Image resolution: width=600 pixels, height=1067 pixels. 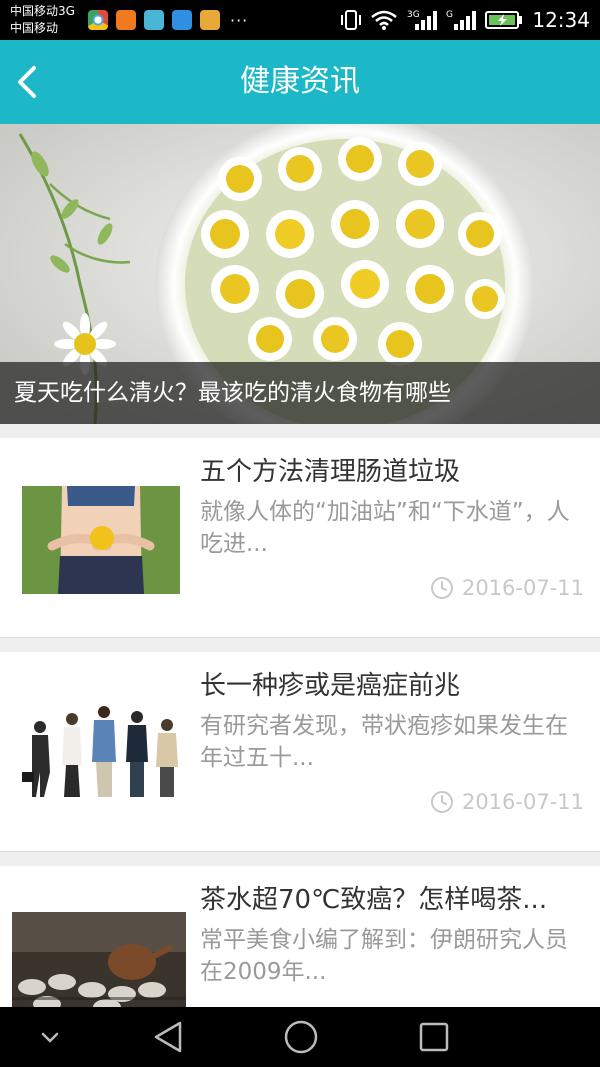 What do you see at coordinates (351, 20) in the screenshot?
I see `vibrate-icon` at bounding box center [351, 20].